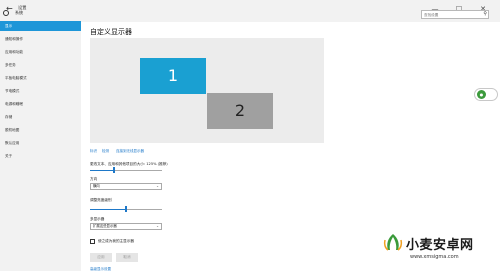 The width and height of the screenshot is (500, 272). Describe the element at coordinates (102, 170) in the screenshot. I see `scale-slider-fill` at that location.